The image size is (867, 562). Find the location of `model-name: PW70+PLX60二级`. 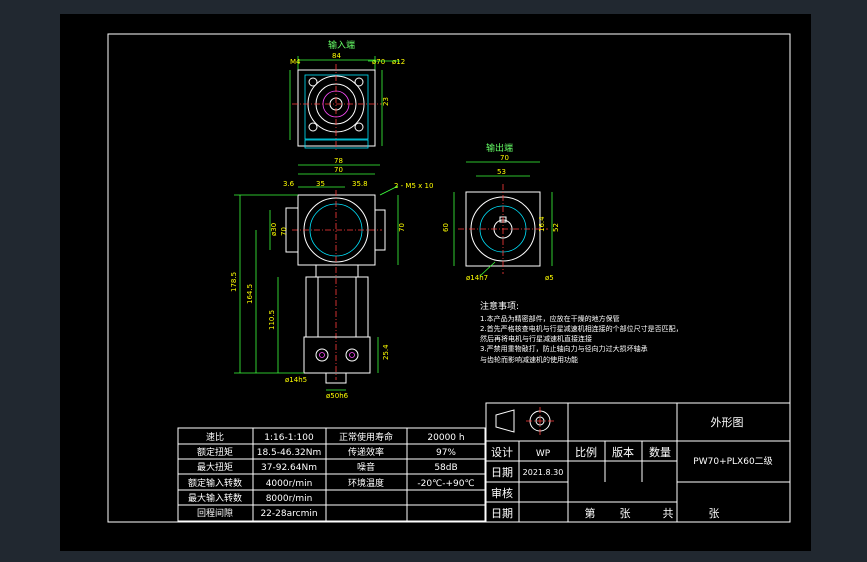

model-name: PW70+PLX60二级 is located at coordinates (732, 461).